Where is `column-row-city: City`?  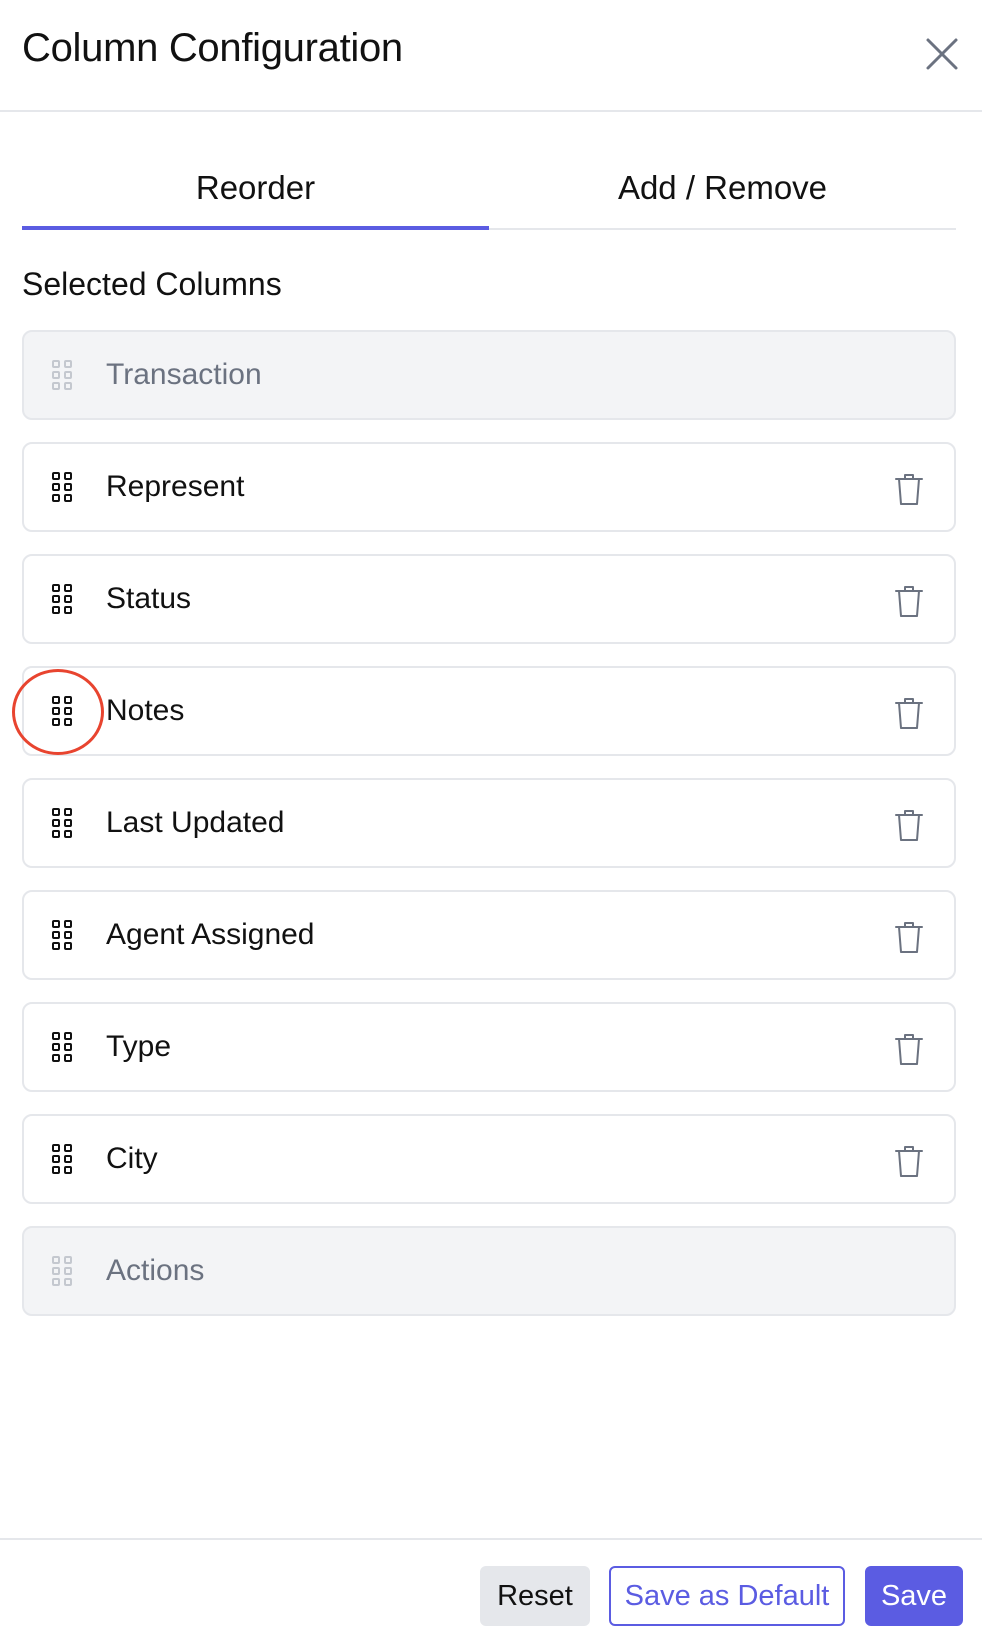 column-row-city: City is located at coordinates (489, 1159).